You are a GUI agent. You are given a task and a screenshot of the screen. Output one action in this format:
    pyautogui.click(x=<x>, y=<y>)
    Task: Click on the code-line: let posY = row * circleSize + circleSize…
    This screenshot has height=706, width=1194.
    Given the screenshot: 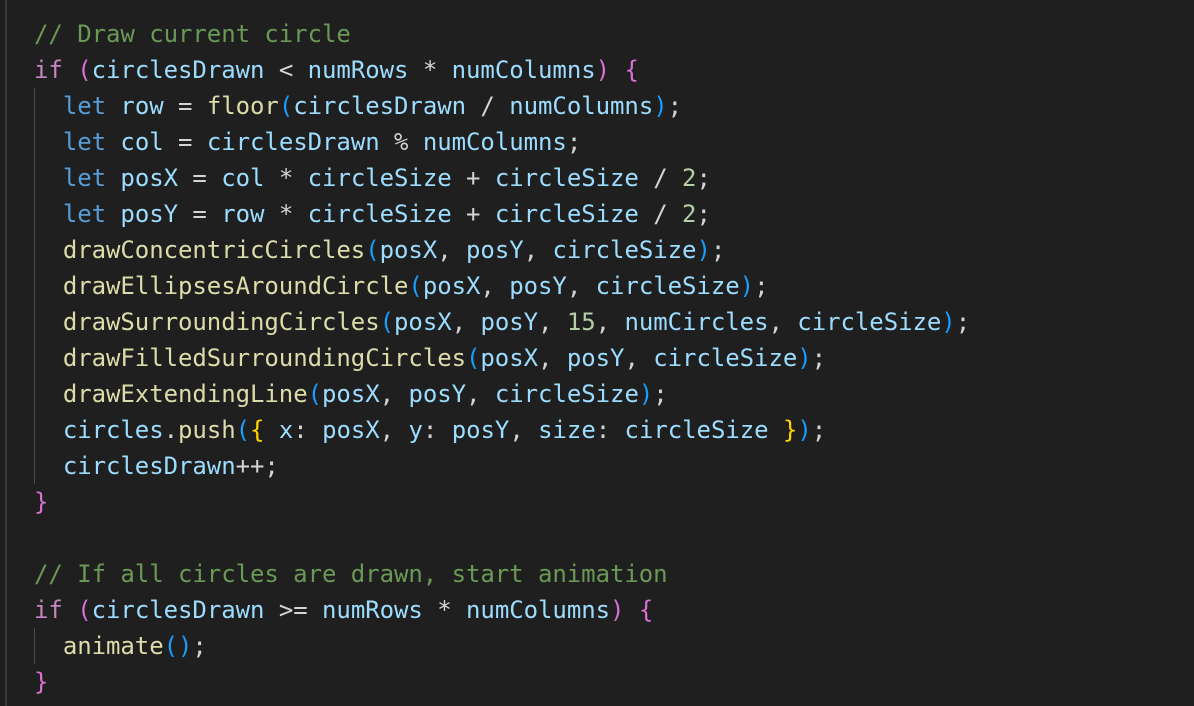 What is the action you would take?
    pyautogui.click(x=502, y=214)
    